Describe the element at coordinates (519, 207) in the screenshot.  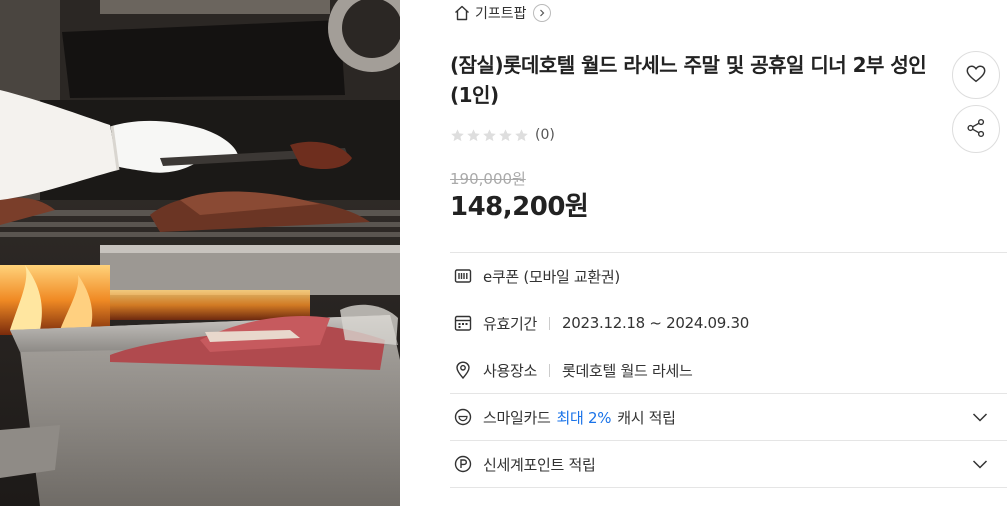
I see `sale-price: 148,200원` at that location.